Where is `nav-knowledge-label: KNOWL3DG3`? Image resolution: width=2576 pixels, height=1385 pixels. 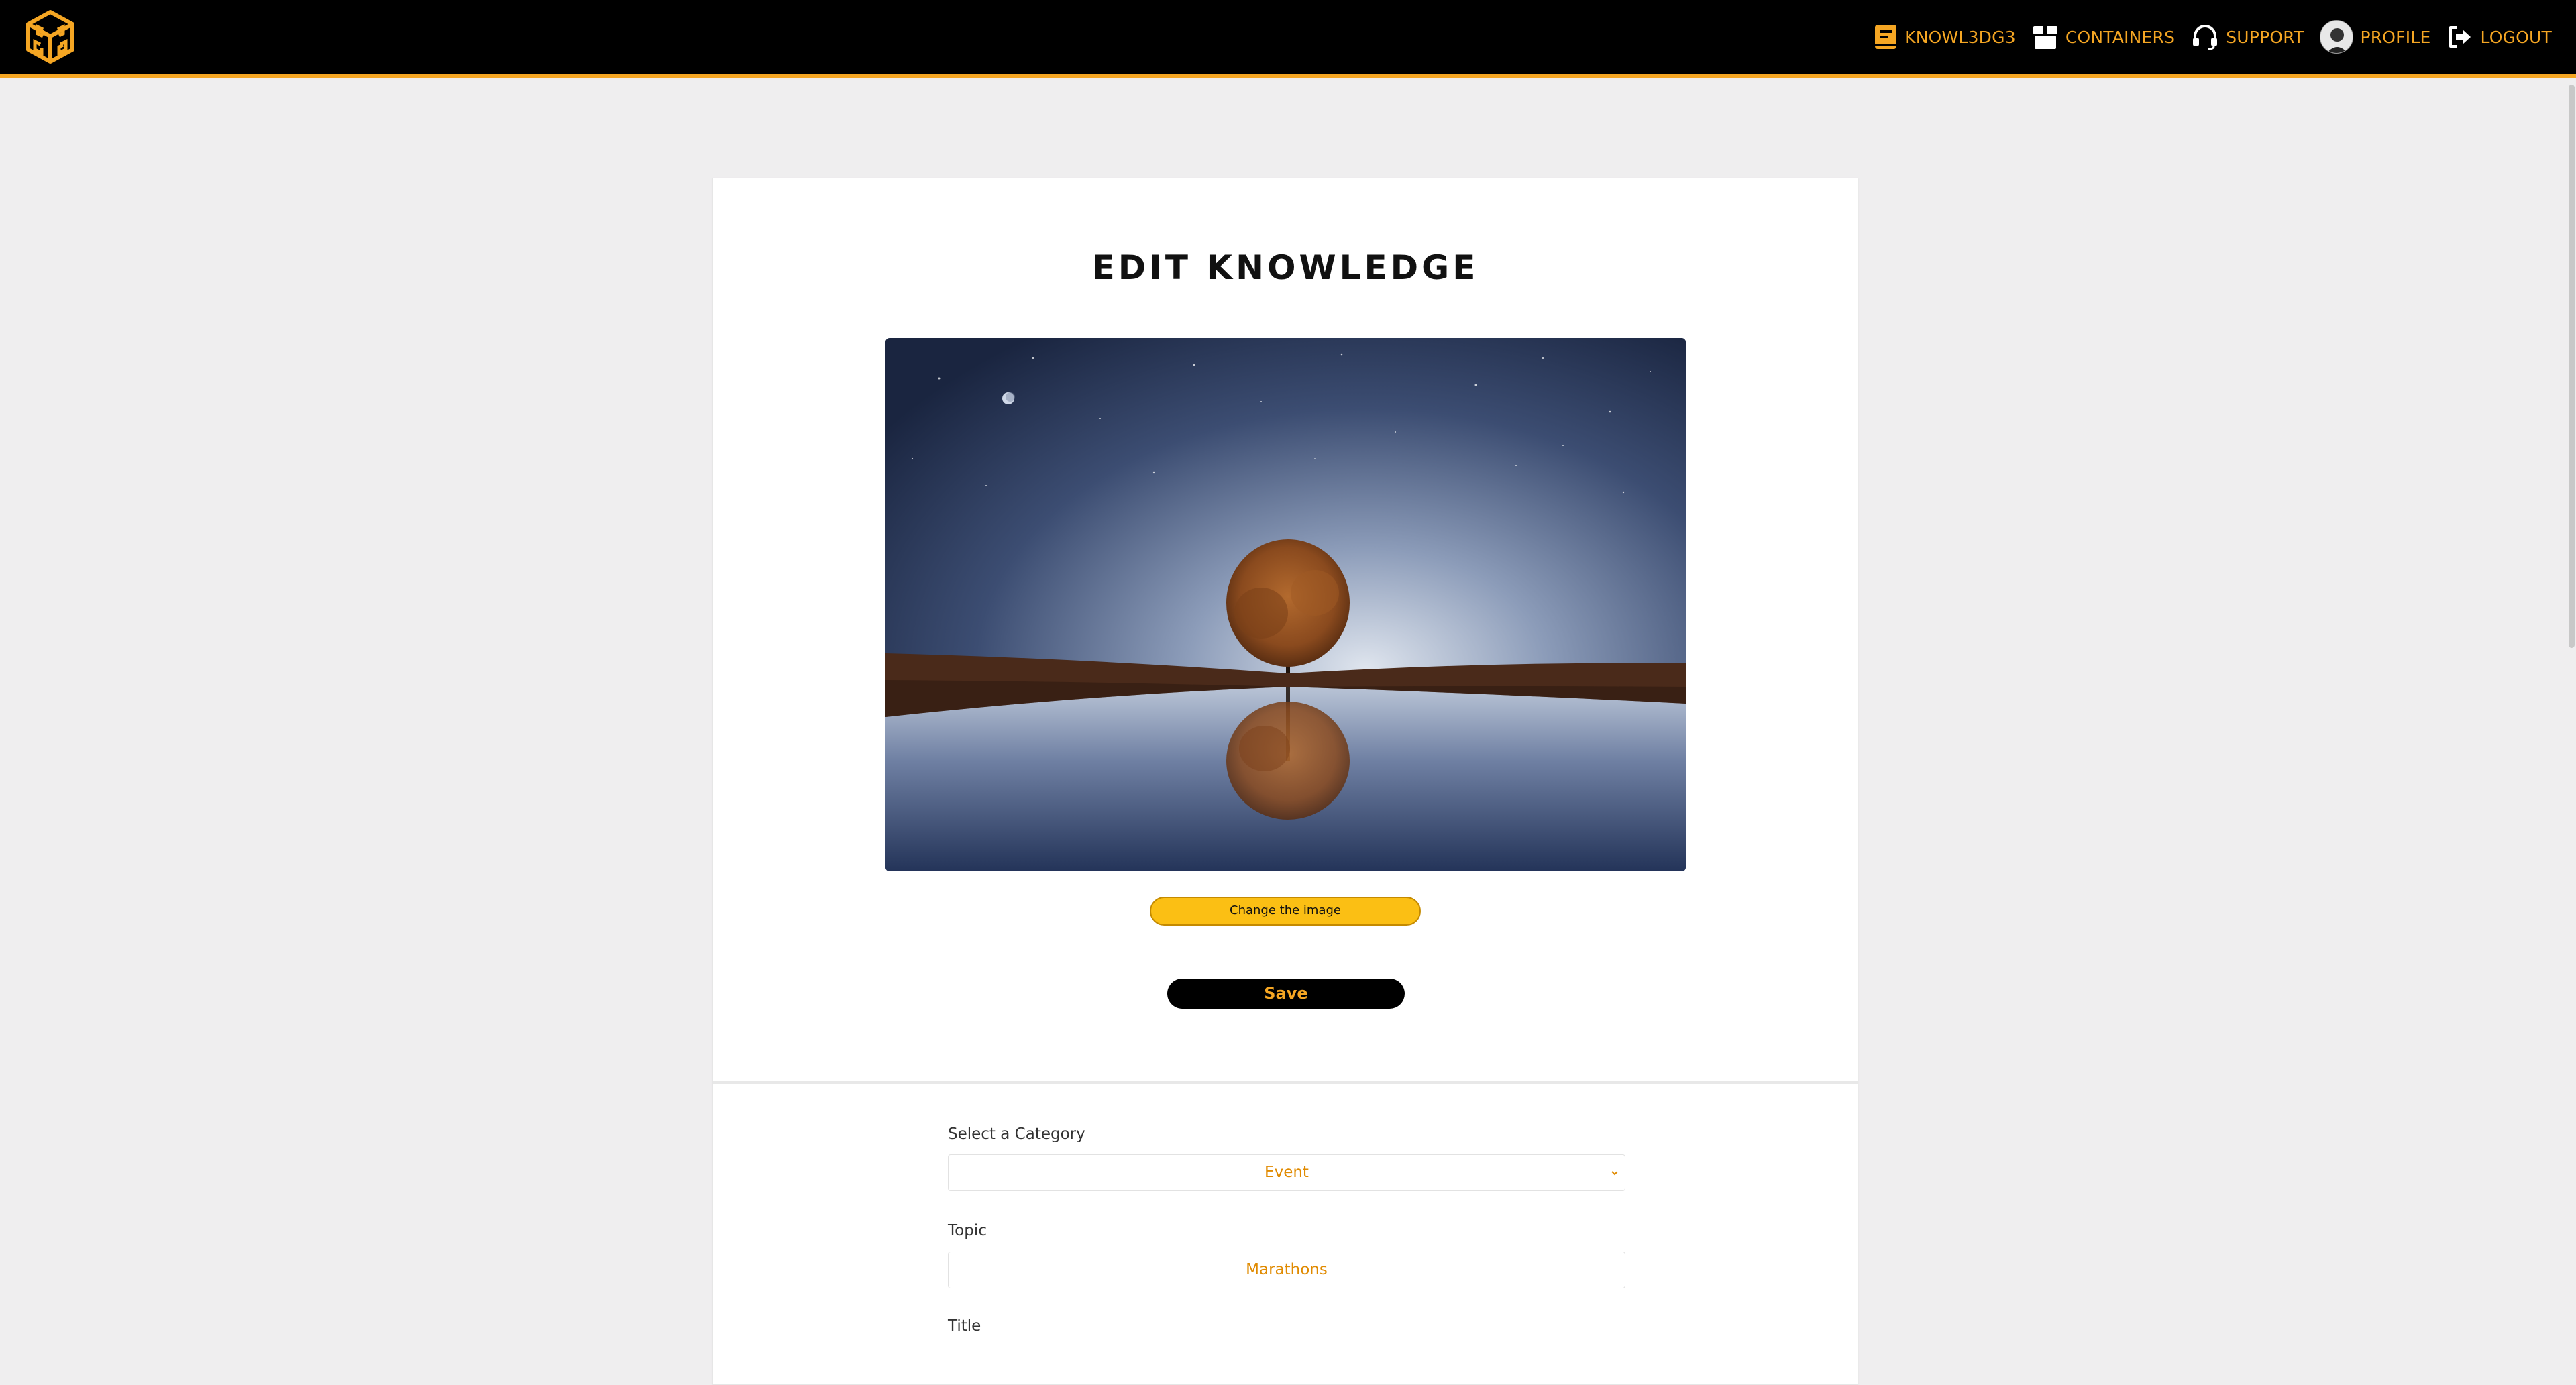 nav-knowledge-label: KNOWL3DG3 is located at coordinates (1960, 37).